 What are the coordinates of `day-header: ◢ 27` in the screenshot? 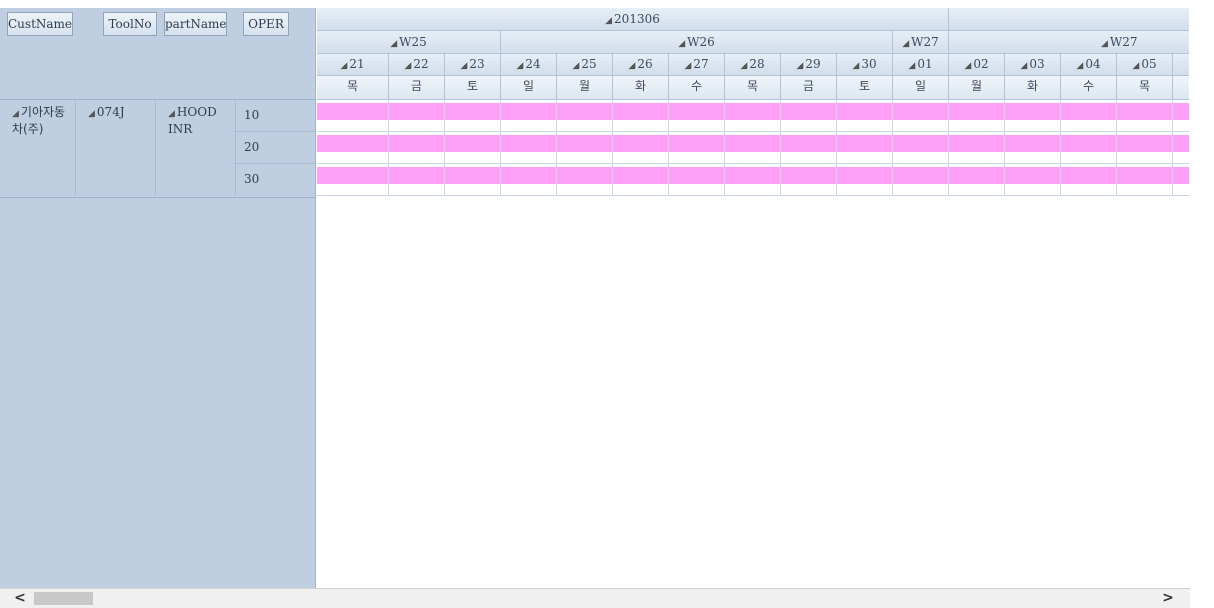 It's located at (697, 64).